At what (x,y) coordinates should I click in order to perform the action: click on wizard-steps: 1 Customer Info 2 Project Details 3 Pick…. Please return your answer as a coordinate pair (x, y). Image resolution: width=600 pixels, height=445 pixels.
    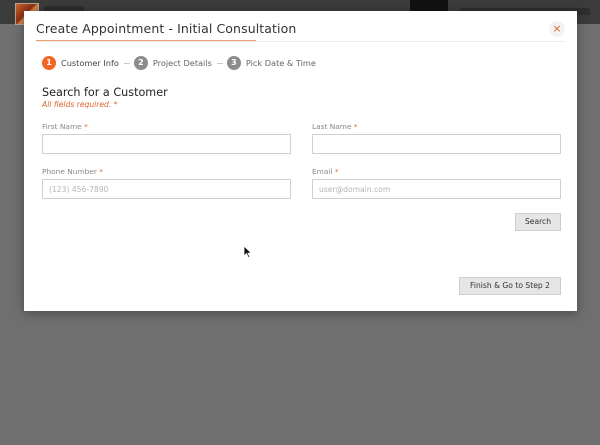
    Looking at the image, I should click on (179, 63).